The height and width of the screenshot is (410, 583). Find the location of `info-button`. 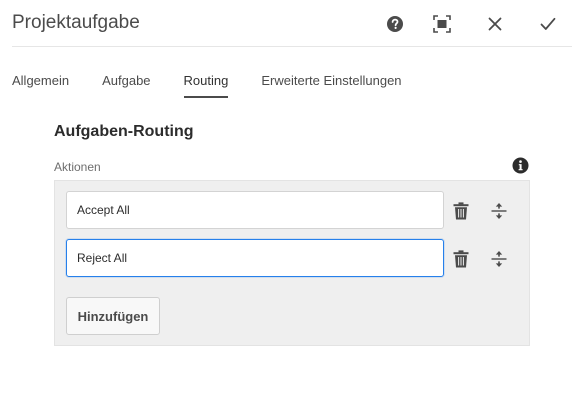

info-button is located at coordinates (520, 165).